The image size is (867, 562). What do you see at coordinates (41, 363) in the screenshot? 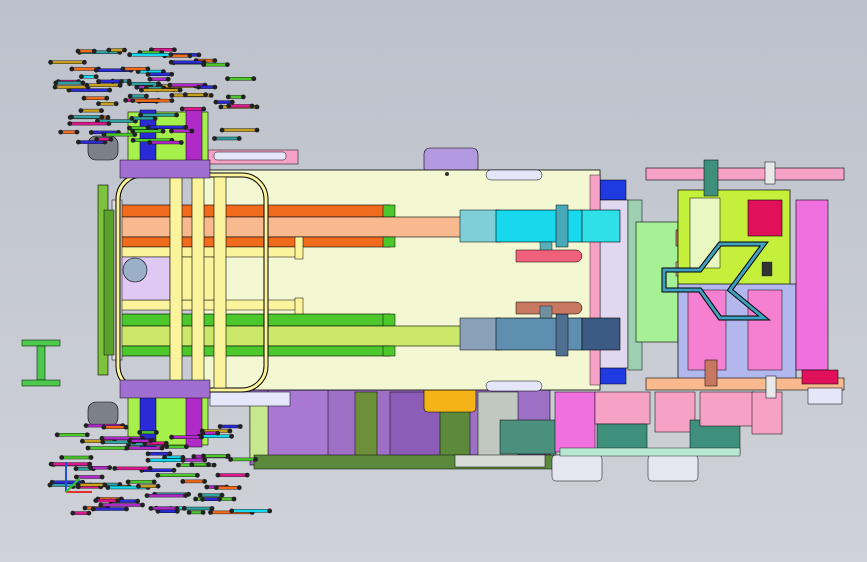
I see `detached-i-beam-part` at bounding box center [41, 363].